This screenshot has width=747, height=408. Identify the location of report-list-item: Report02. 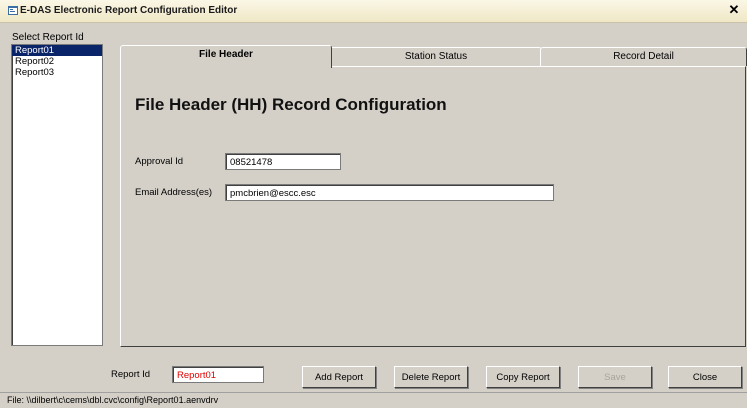
(57, 61).